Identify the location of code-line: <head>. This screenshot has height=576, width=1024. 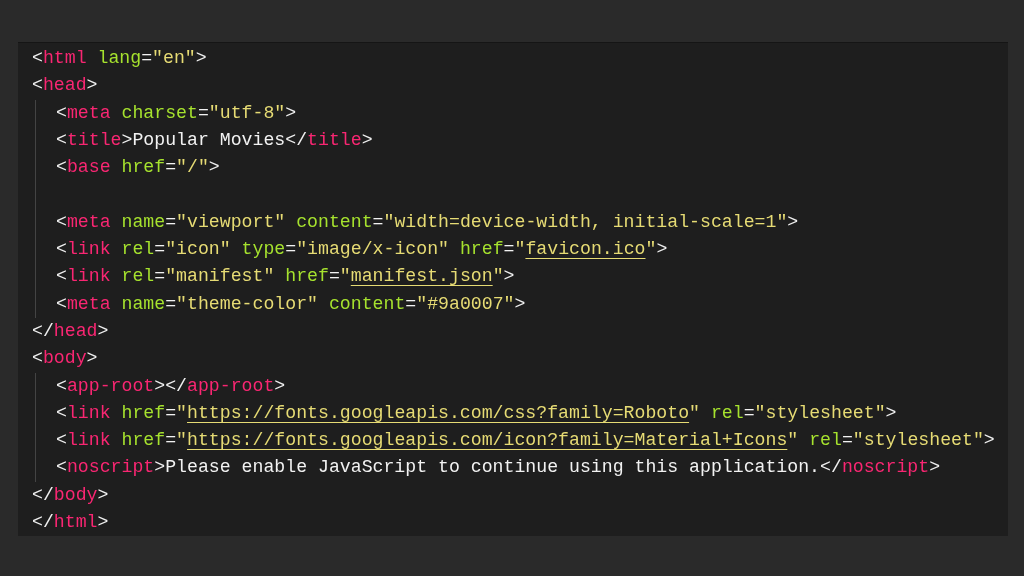
(65, 86).